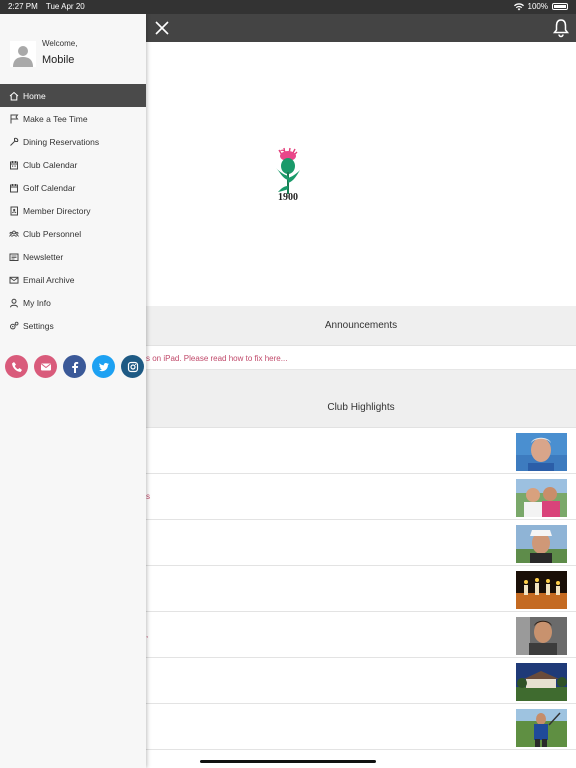  What do you see at coordinates (537, 6) in the screenshot?
I see `battery-percent: 100%` at bounding box center [537, 6].